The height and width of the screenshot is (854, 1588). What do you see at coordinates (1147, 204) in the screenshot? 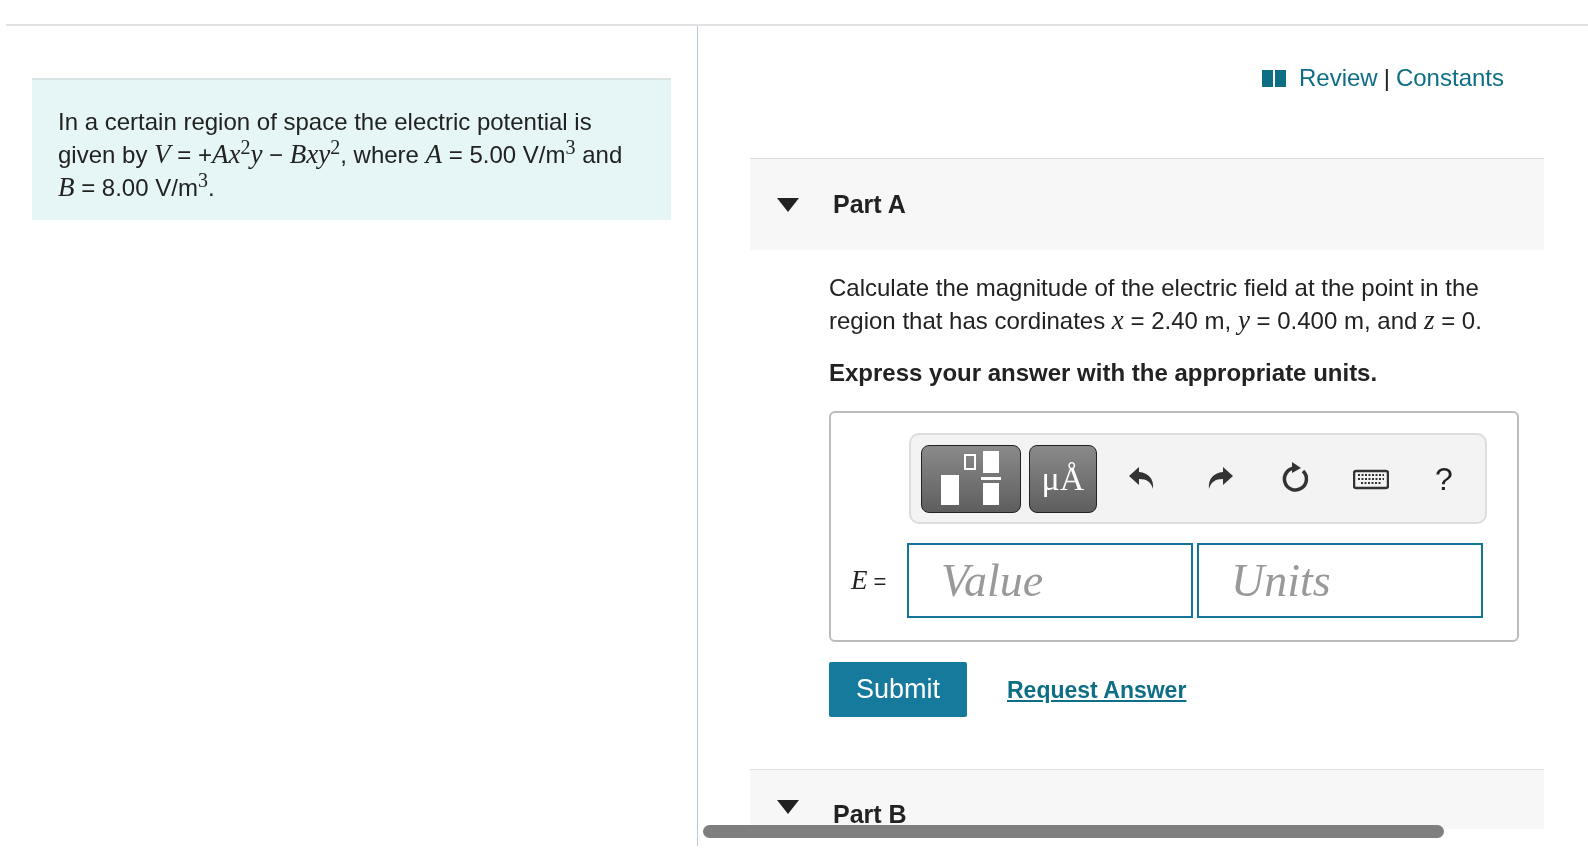
I see `part-header: Part A` at bounding box center [1147, 204].